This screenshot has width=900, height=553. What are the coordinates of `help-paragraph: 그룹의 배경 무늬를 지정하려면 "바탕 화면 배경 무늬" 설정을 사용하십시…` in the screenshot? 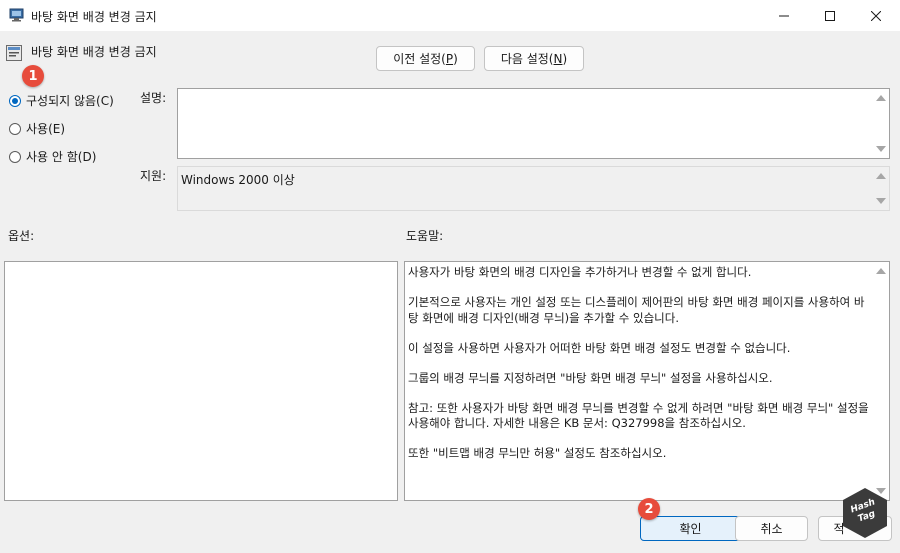 It's located at (590, 377).